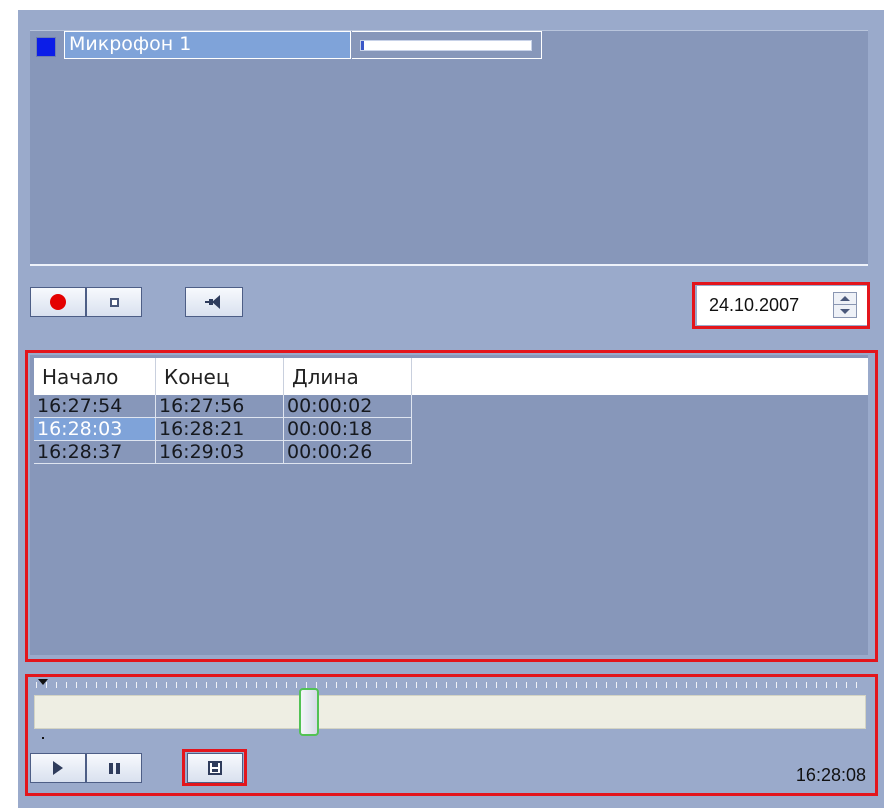 This screenshot has height=810, width=884. I want to click on microphone-level-bar, so click(446, 45).